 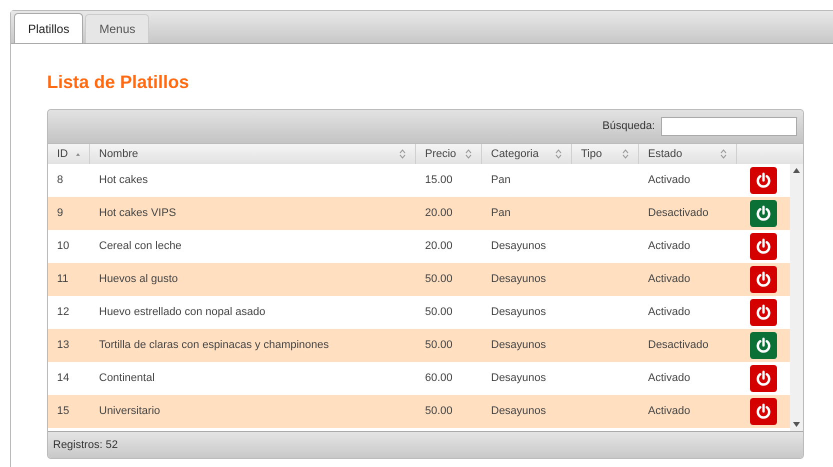 I want to click on table-cell: Huevo estrellado con nopal asado, so click(x=182, y=312).